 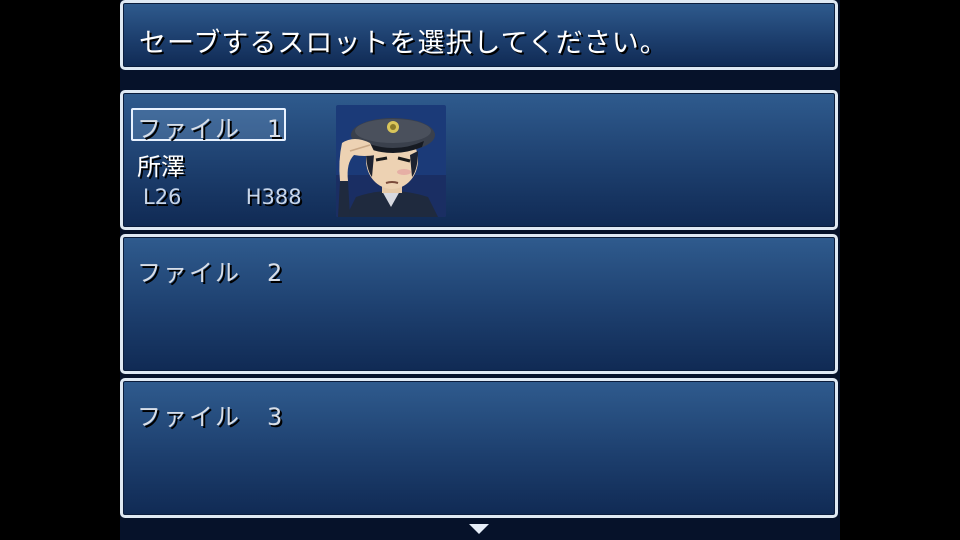 What do you see at coordinates (273, 197) in the screenshot?
I see `hp-value: H388` at bounding box center [273, 197].